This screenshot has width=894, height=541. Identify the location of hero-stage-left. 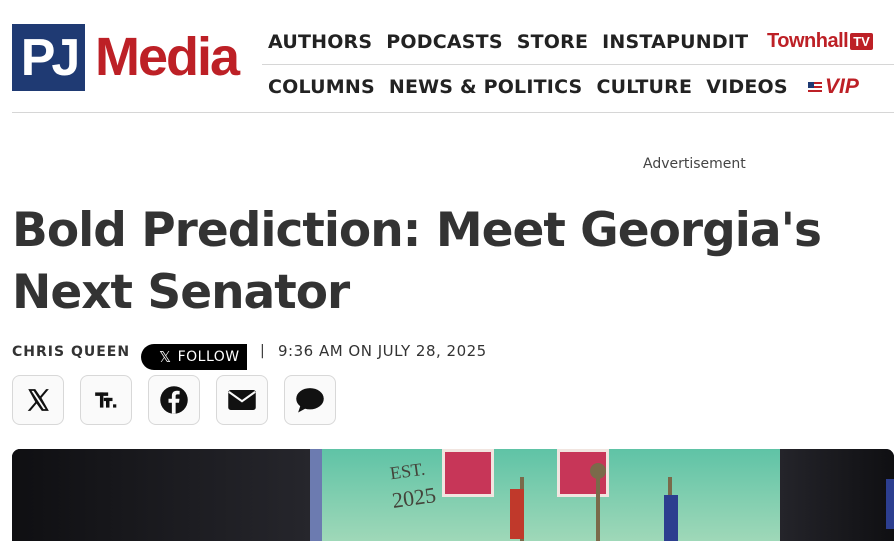
(162, 495).